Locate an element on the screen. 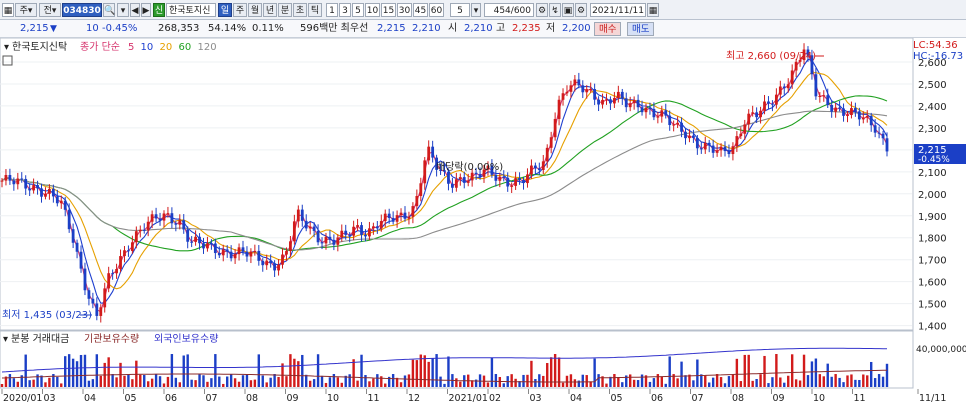 This screenshot has height=408, width=966. interval-dropdown-icon: ▾ is located at coordinates (476, 10).